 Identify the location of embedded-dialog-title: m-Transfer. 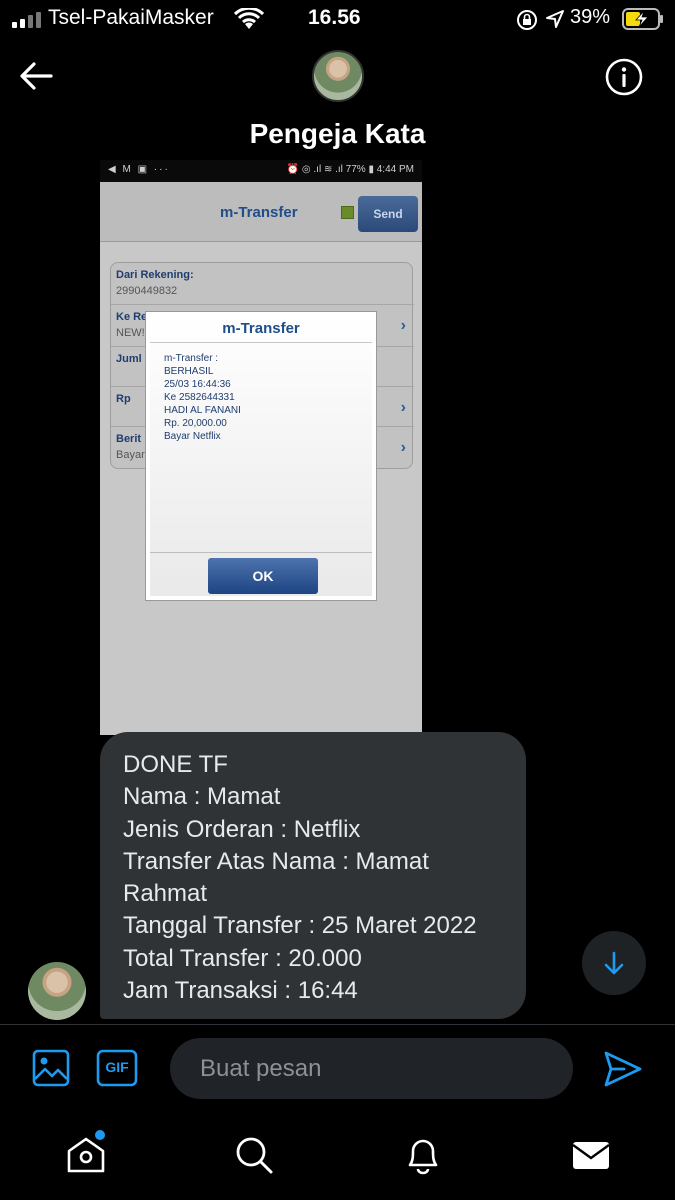
(261, 328).